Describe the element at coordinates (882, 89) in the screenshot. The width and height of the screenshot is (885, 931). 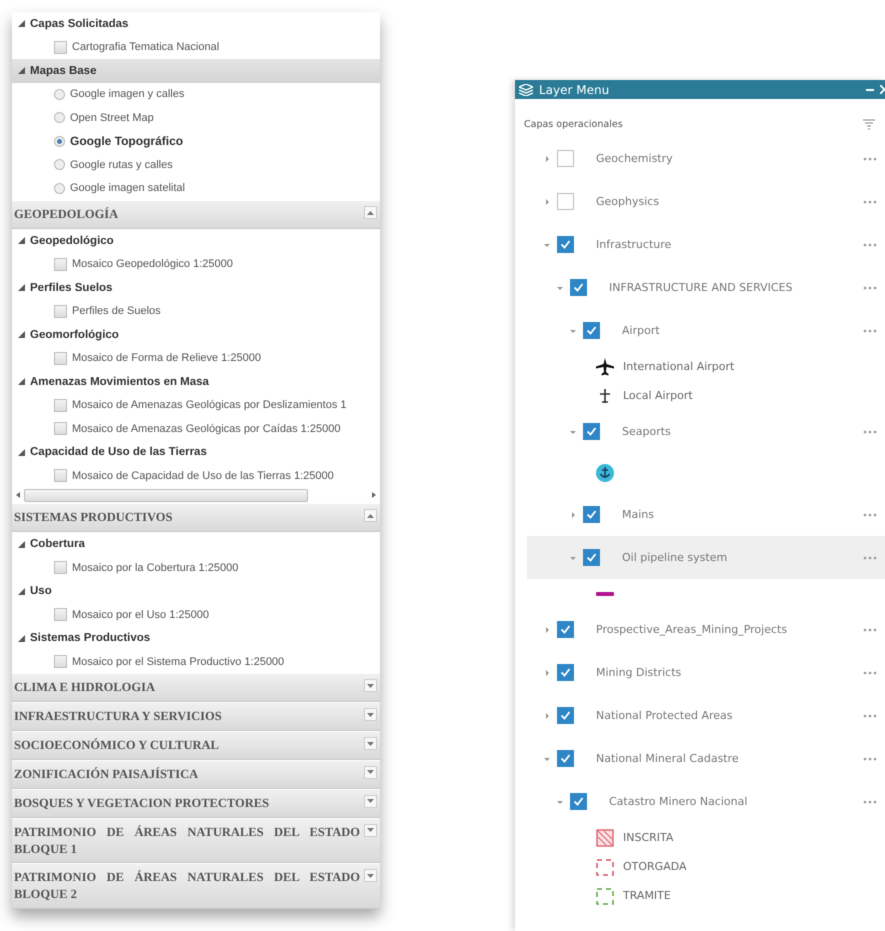
I see `close-icon` at that location.